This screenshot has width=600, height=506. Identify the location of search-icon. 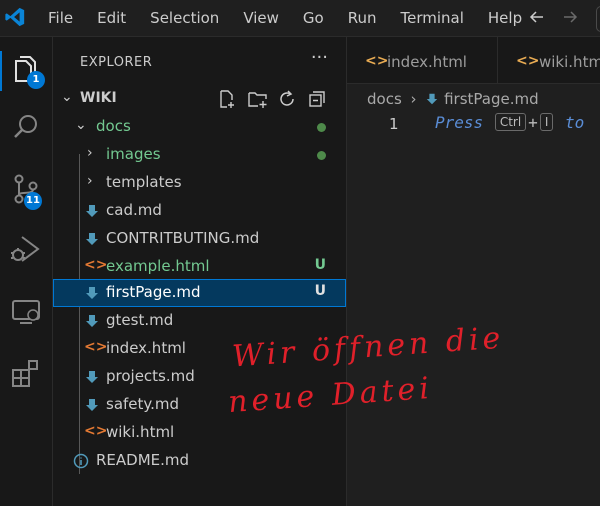
(26, 127).